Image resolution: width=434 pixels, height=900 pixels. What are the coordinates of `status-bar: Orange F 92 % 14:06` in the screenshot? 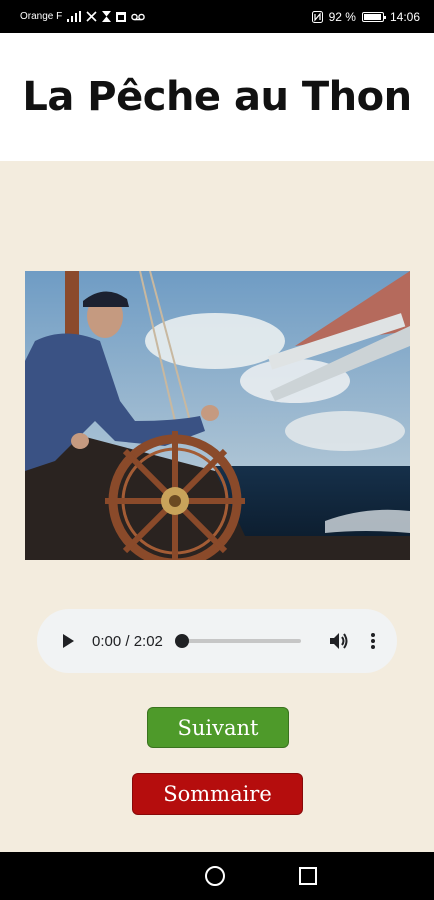 It's located at (217, 16).